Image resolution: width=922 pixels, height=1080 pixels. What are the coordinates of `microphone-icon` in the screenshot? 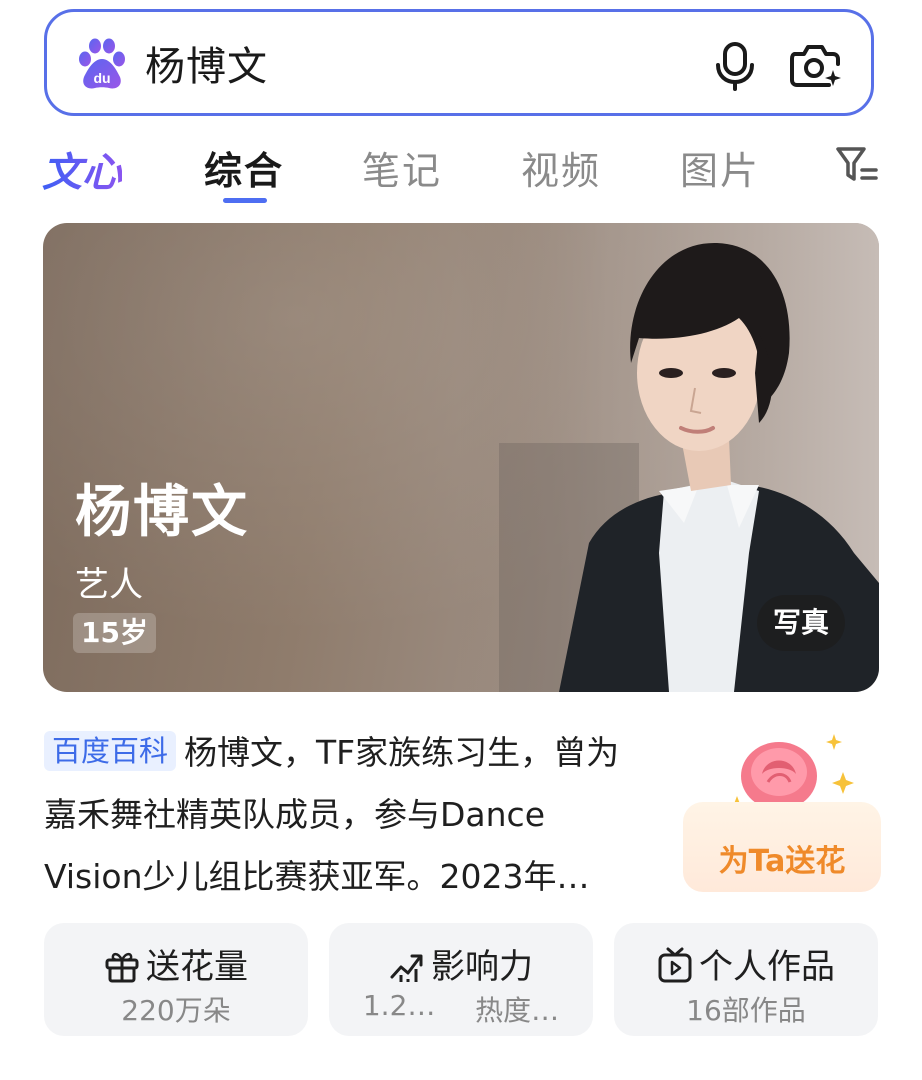 It's located at (735, 66).